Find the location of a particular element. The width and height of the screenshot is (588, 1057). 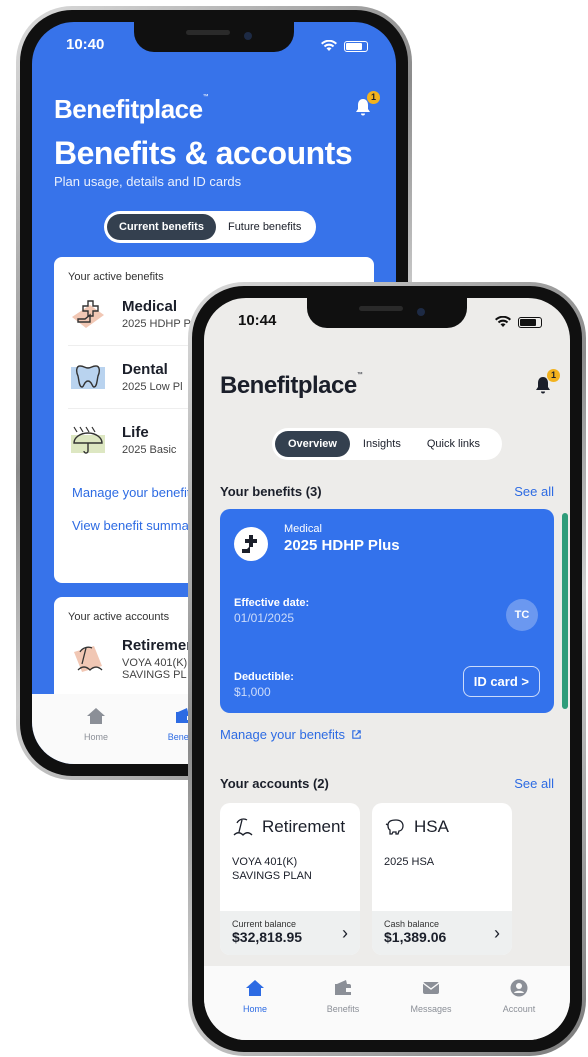

status-bar: 10:40 is located at coordinates (214, 46).